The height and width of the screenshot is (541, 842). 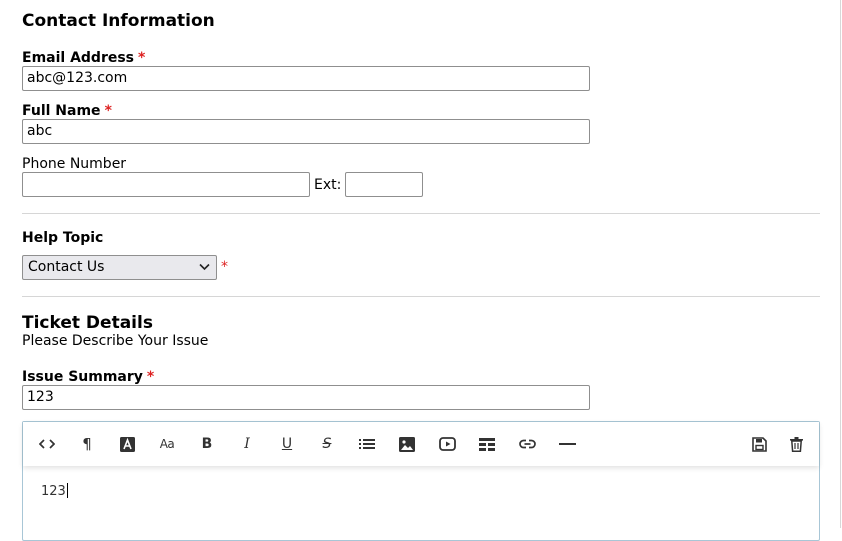 I want to click on text-caret, so click(x=67, y=490).